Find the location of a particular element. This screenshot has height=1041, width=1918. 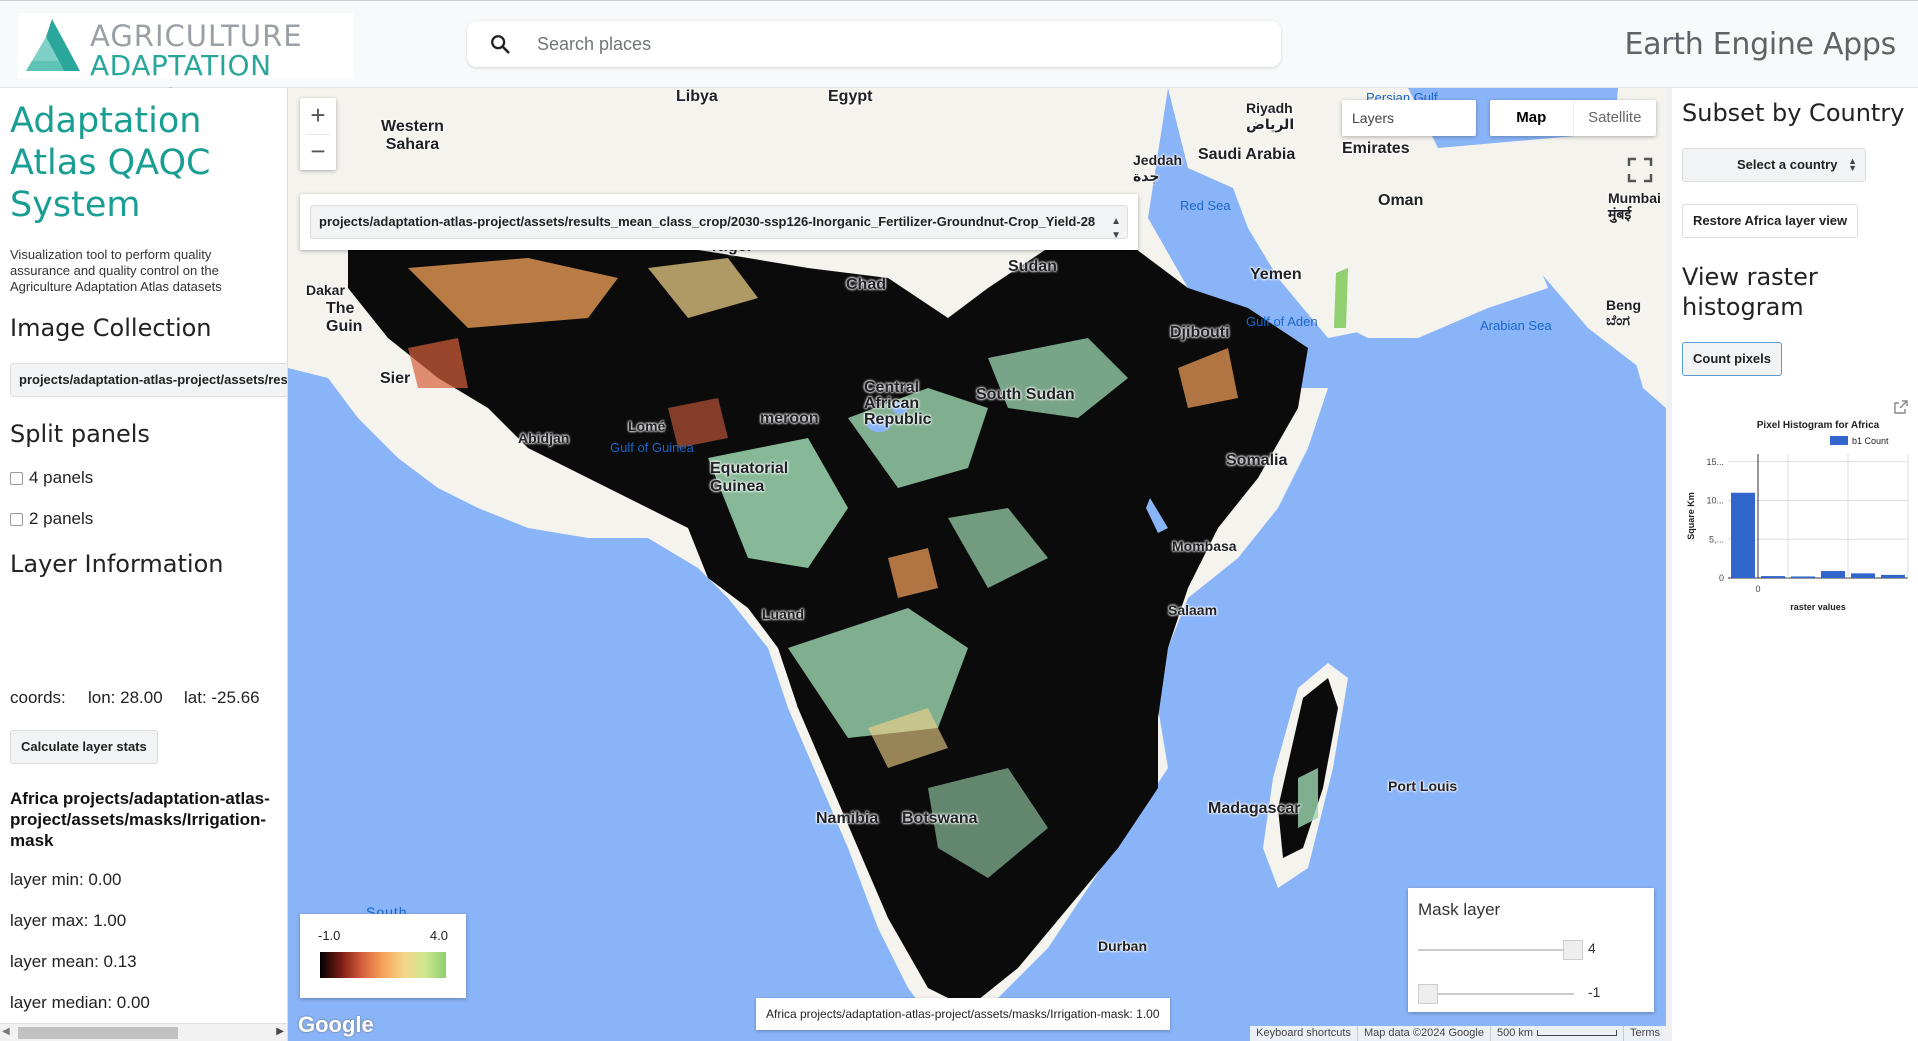

place-label-mombasa: Mombasa is located at coordinates (1204, 546).